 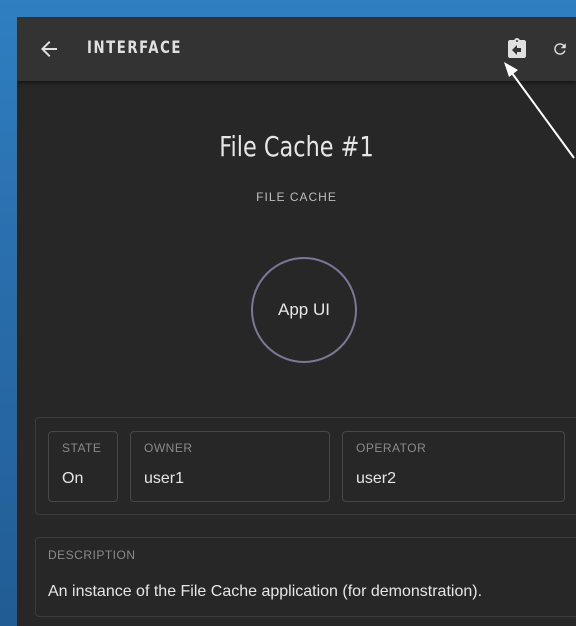 I want to click on owner-field: OWNER user1, so click(x=230, y=466).